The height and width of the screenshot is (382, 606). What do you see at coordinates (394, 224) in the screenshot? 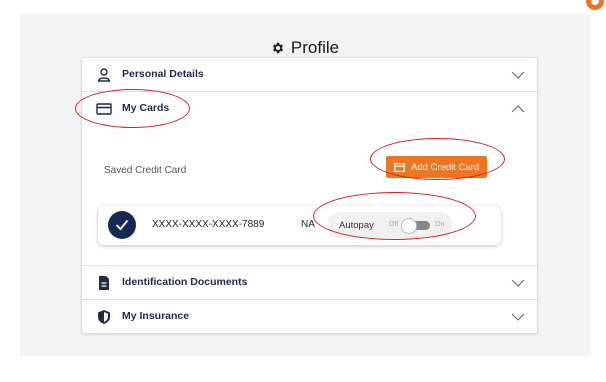
I see `toggle-off-label: Off` at bounding box center [394, 224].